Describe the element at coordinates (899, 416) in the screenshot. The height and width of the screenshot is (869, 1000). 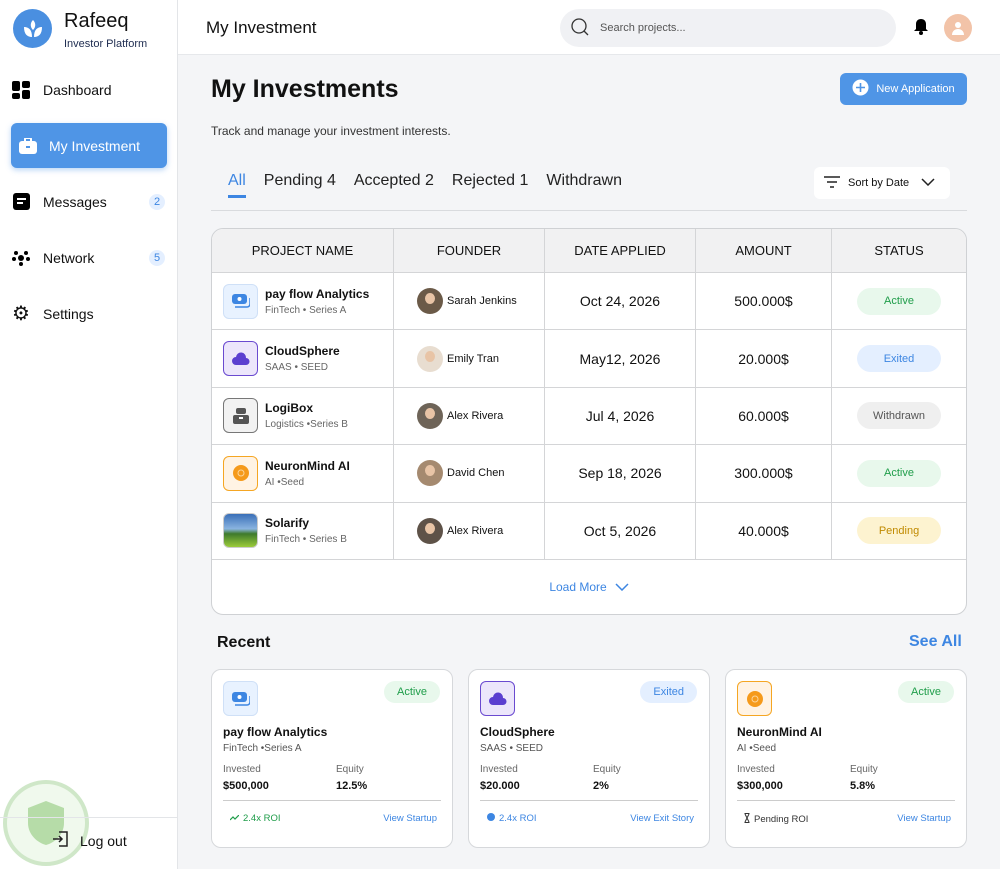
I see `status-badge: Withdrawn` at that location.